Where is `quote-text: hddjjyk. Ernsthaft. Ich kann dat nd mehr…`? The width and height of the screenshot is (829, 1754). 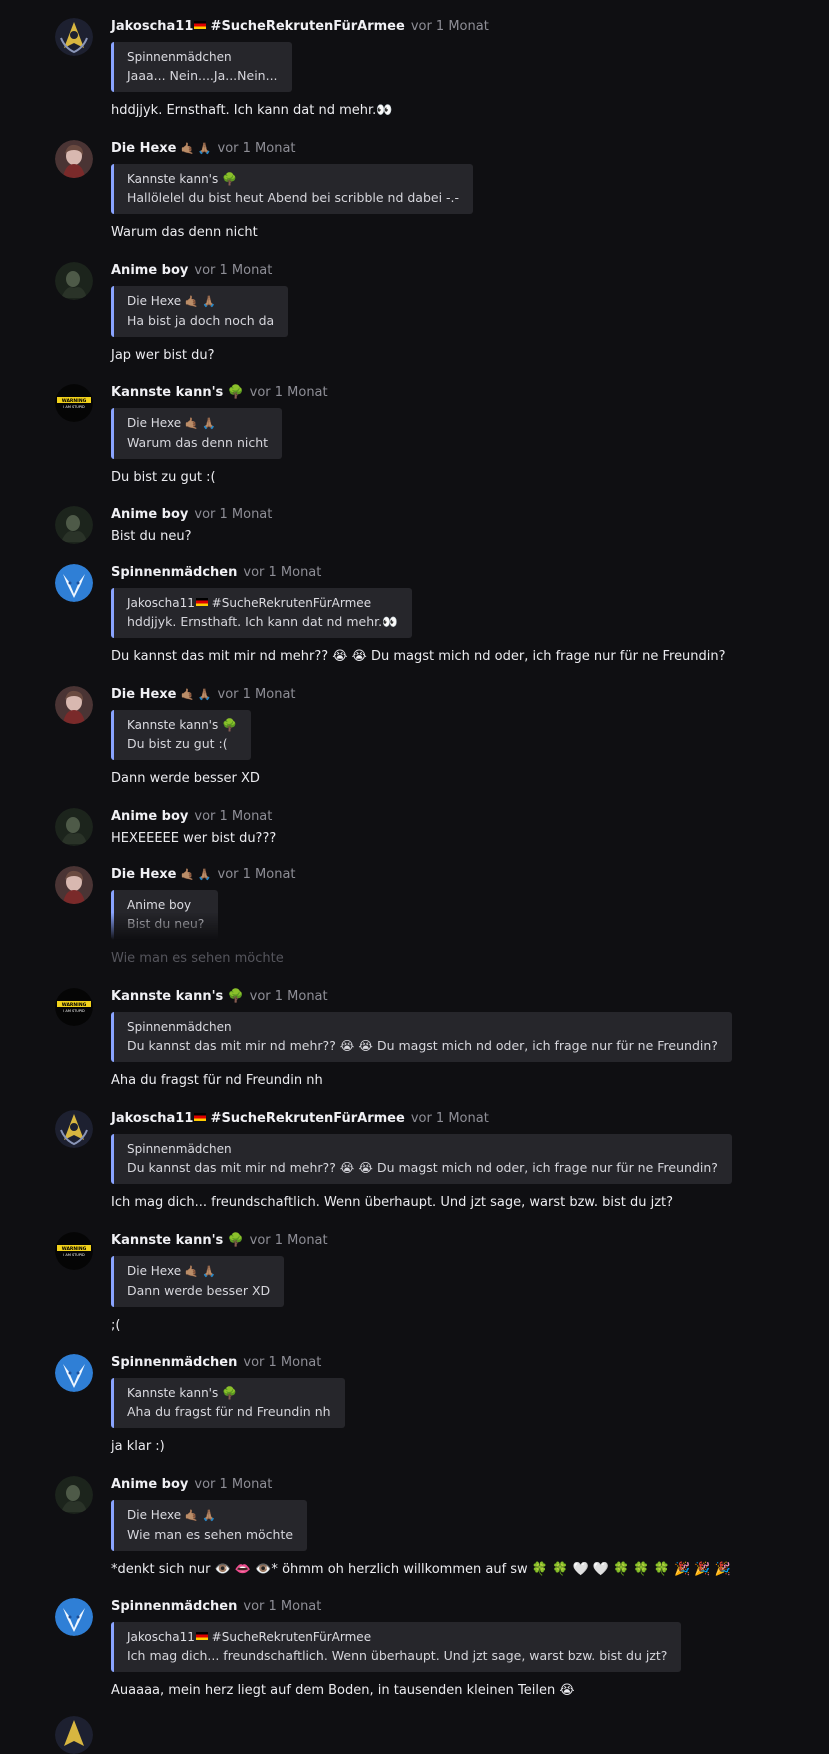 quote-text: hddjjyk. Ernsthaft. Ich kann dat nd mehr… is located at coordinates (262, 621).